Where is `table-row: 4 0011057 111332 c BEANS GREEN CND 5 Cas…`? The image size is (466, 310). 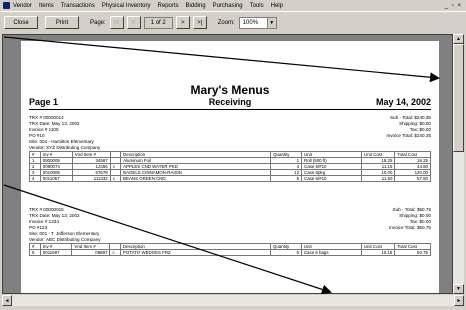
table-row: 4 0011057 111332 c BEANS GREEN CND 5 Cas… is located at coordinates (230, 178).